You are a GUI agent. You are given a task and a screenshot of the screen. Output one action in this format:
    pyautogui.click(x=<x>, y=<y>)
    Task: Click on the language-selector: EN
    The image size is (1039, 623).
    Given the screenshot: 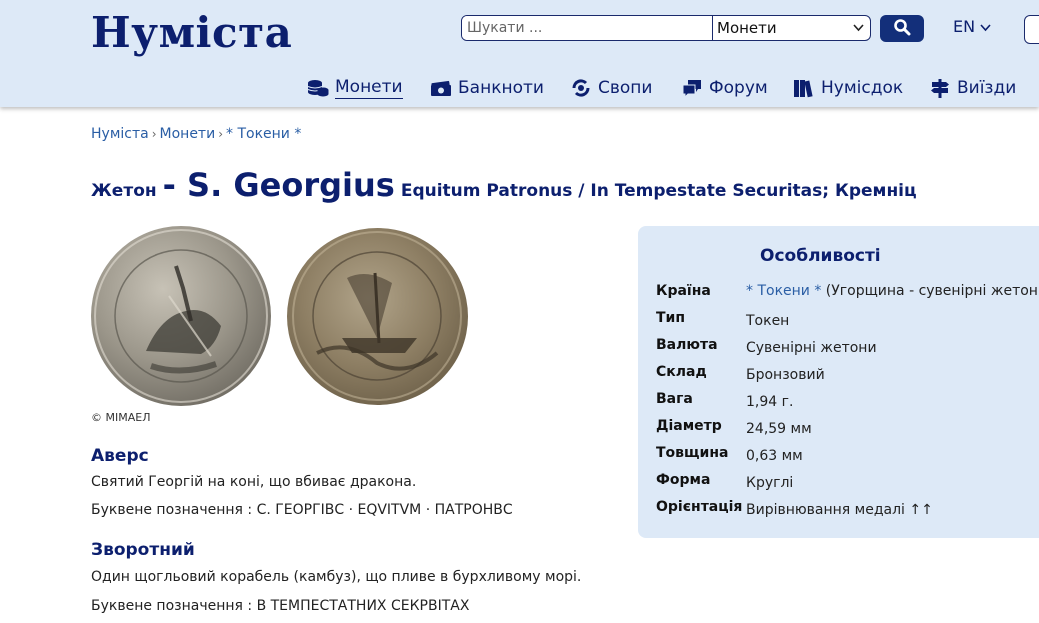 What is the action you would take?
    pyautogui.click(x=972, y=26)
    